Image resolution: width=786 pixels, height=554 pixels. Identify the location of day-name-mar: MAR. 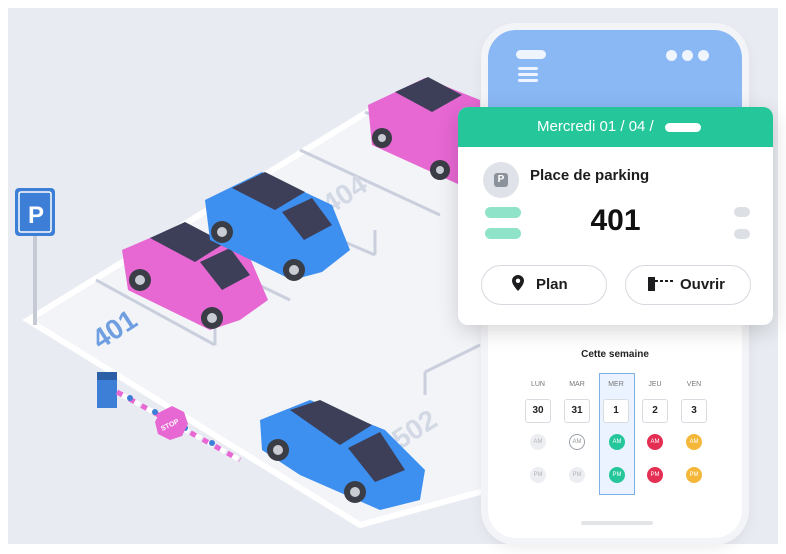
(577, 384).